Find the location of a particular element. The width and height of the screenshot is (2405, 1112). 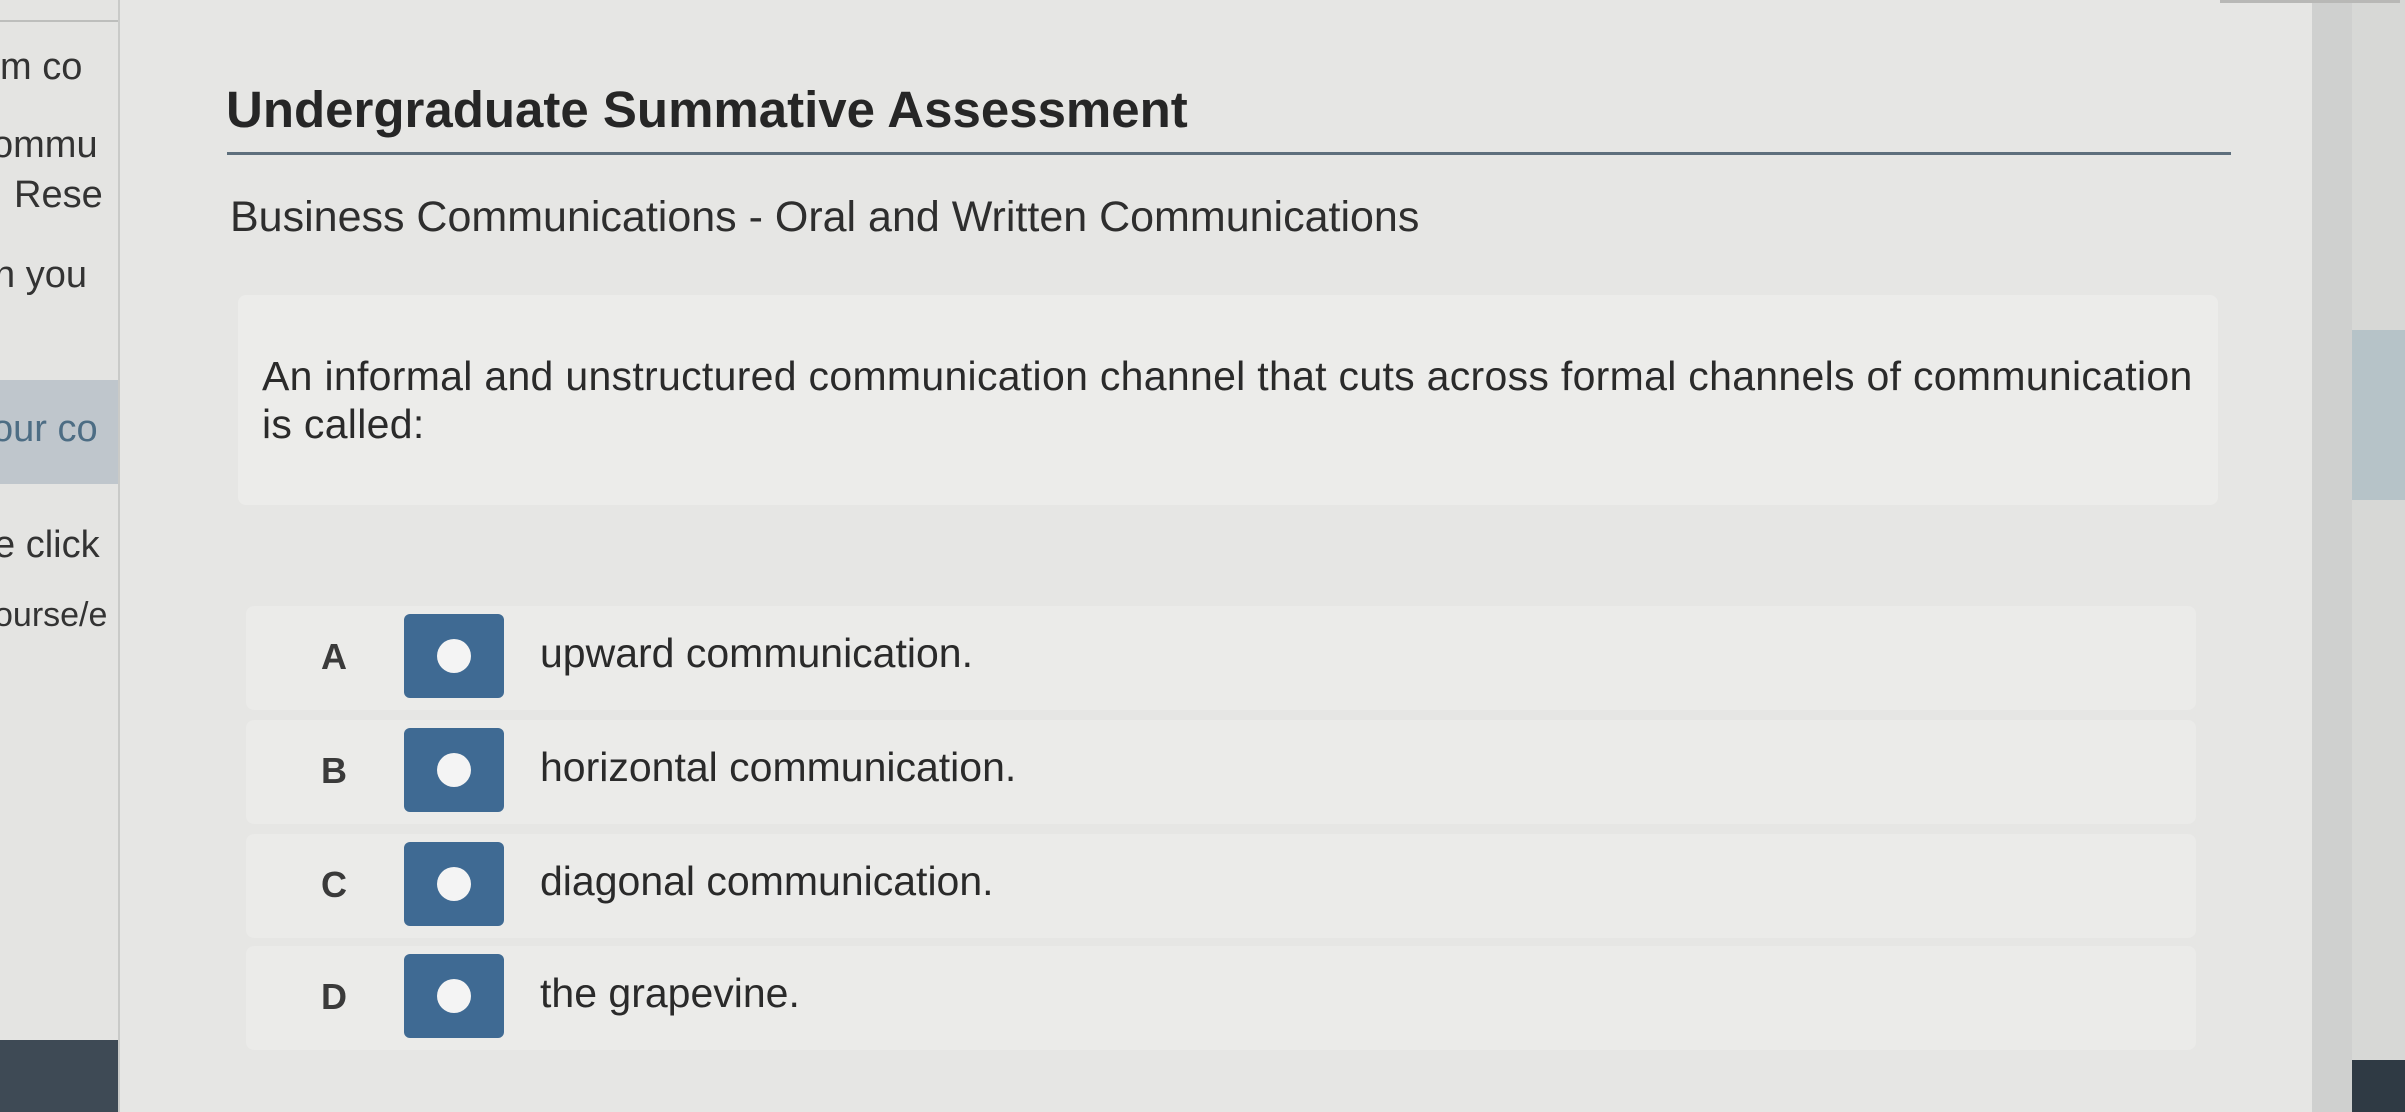

option-letter: C is located at coordinates (334, 884).